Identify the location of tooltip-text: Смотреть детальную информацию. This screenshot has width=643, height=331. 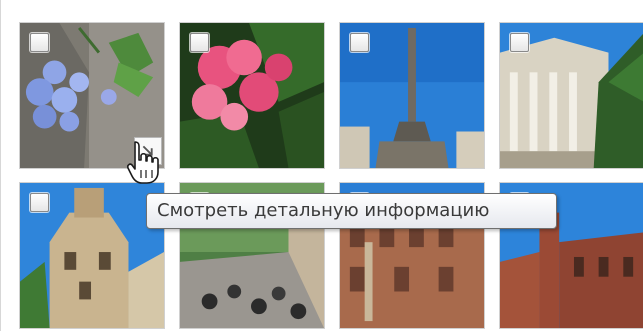
(323, 210).